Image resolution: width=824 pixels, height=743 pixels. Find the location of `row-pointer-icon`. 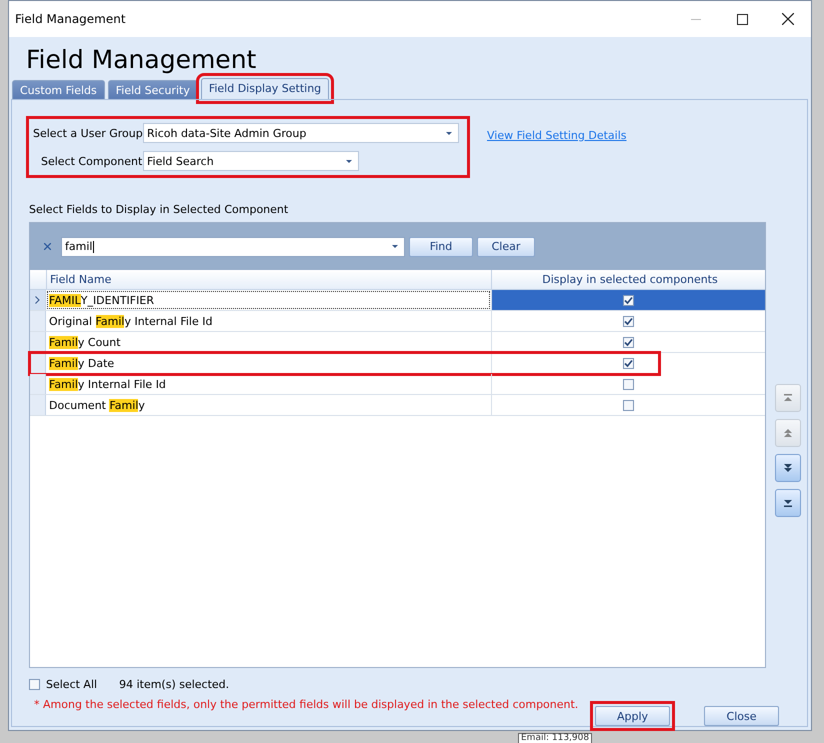

row-pointer-icon is located at coordinates (37, 300).